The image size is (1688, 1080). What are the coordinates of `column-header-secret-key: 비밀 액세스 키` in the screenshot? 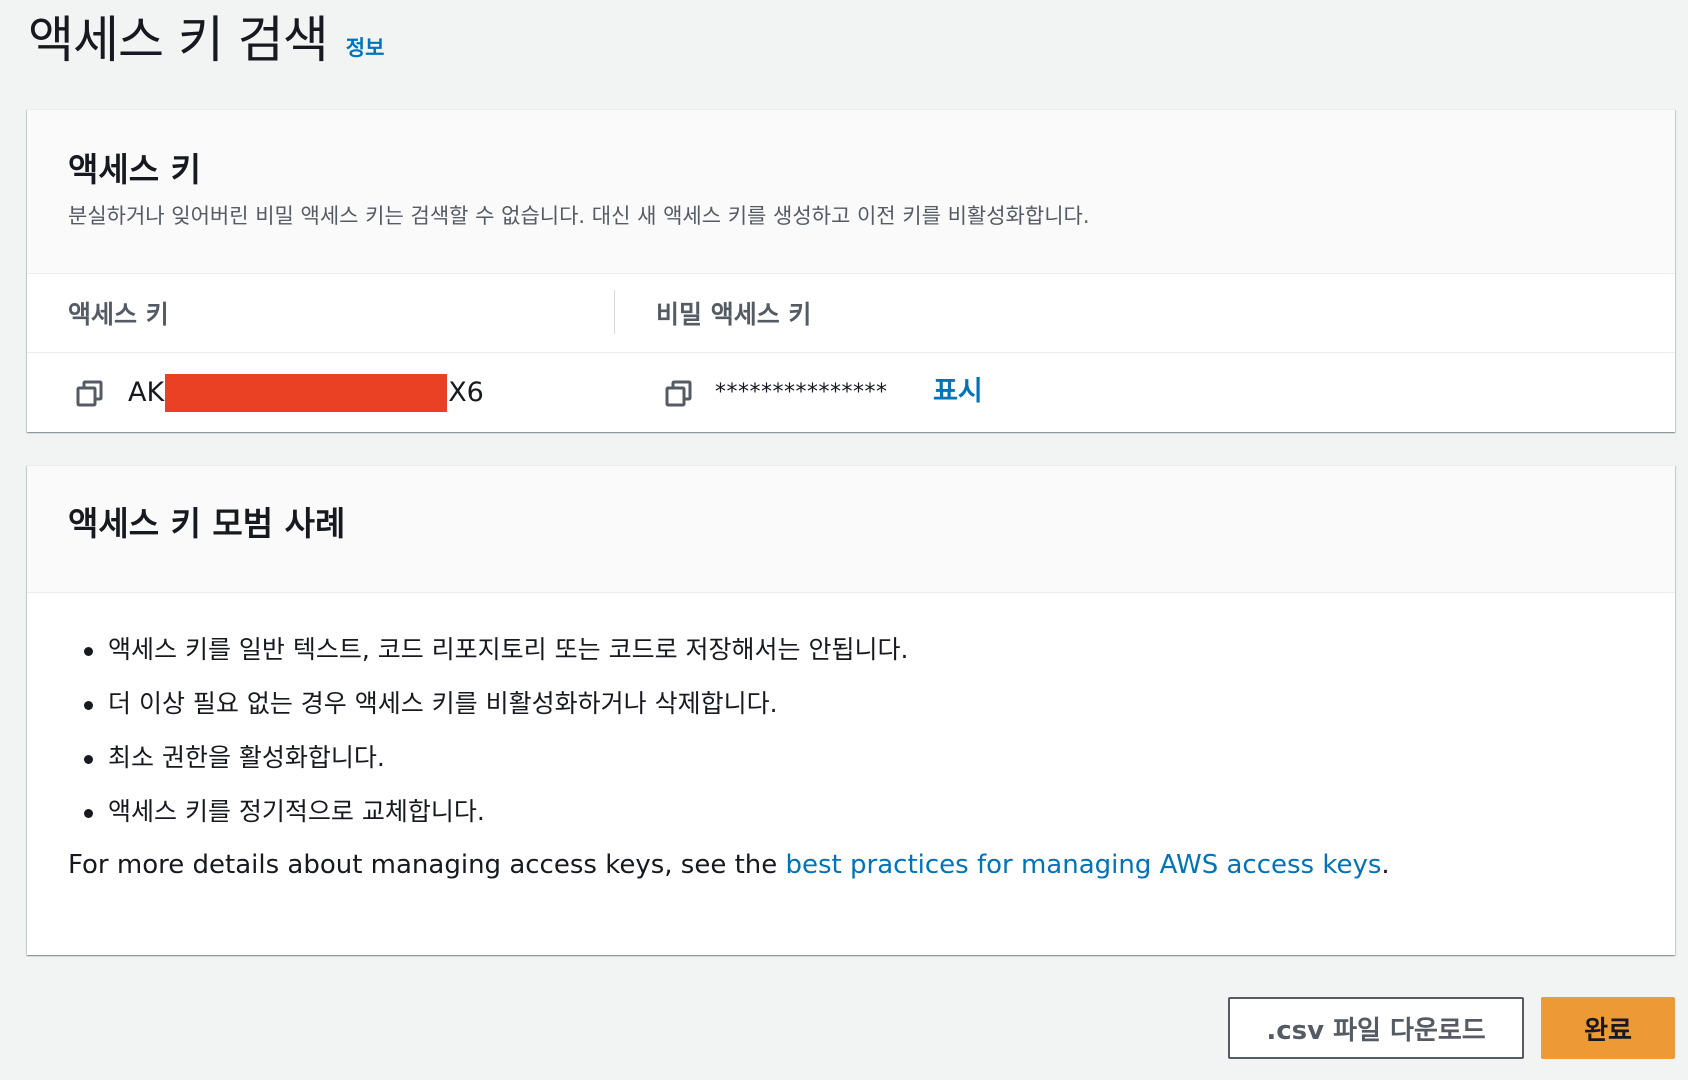 It's located at (734, 314).